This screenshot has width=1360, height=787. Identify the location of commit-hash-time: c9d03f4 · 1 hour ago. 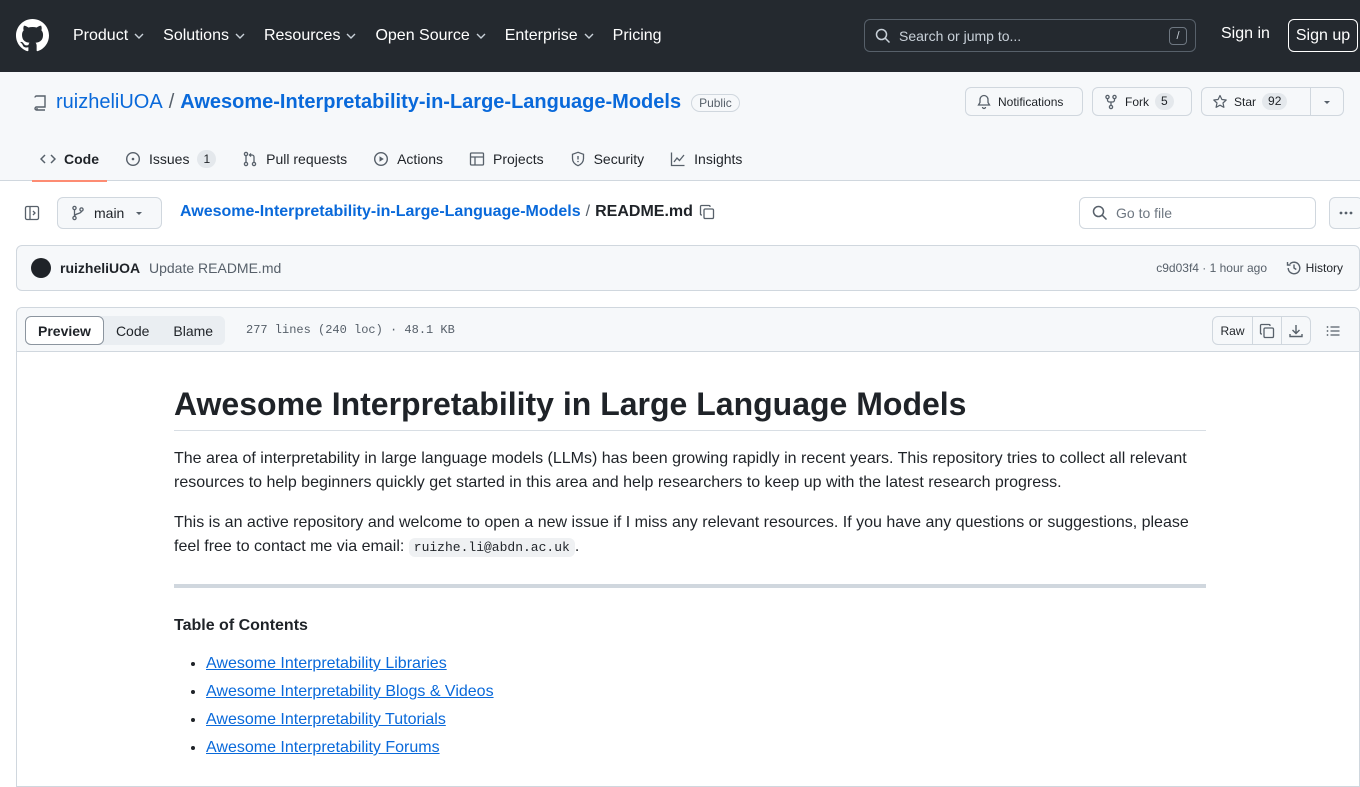
(1211, 268).